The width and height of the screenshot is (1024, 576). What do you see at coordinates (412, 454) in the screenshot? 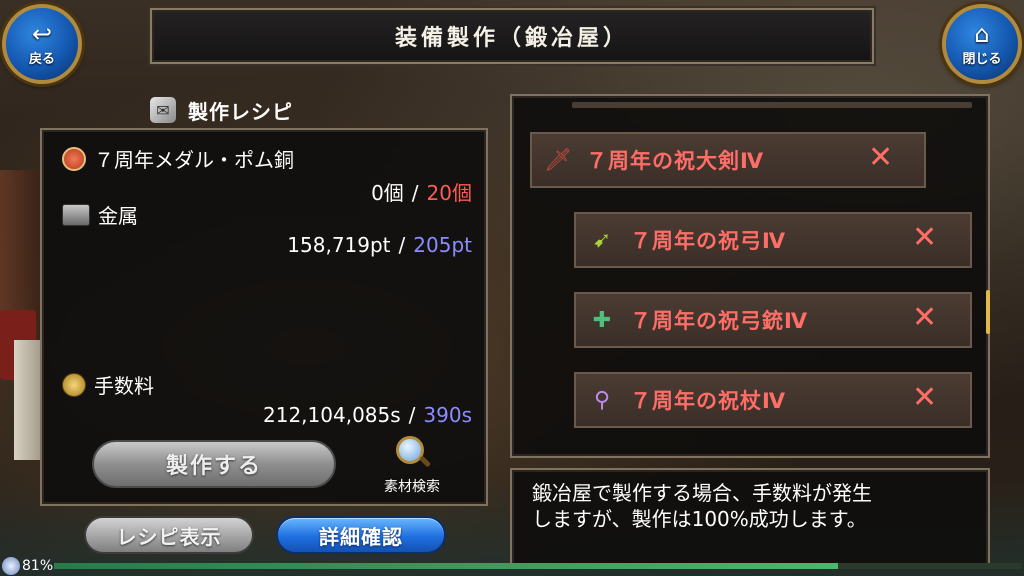
I see `magnifier-icon` at bounding box center [412, 454].